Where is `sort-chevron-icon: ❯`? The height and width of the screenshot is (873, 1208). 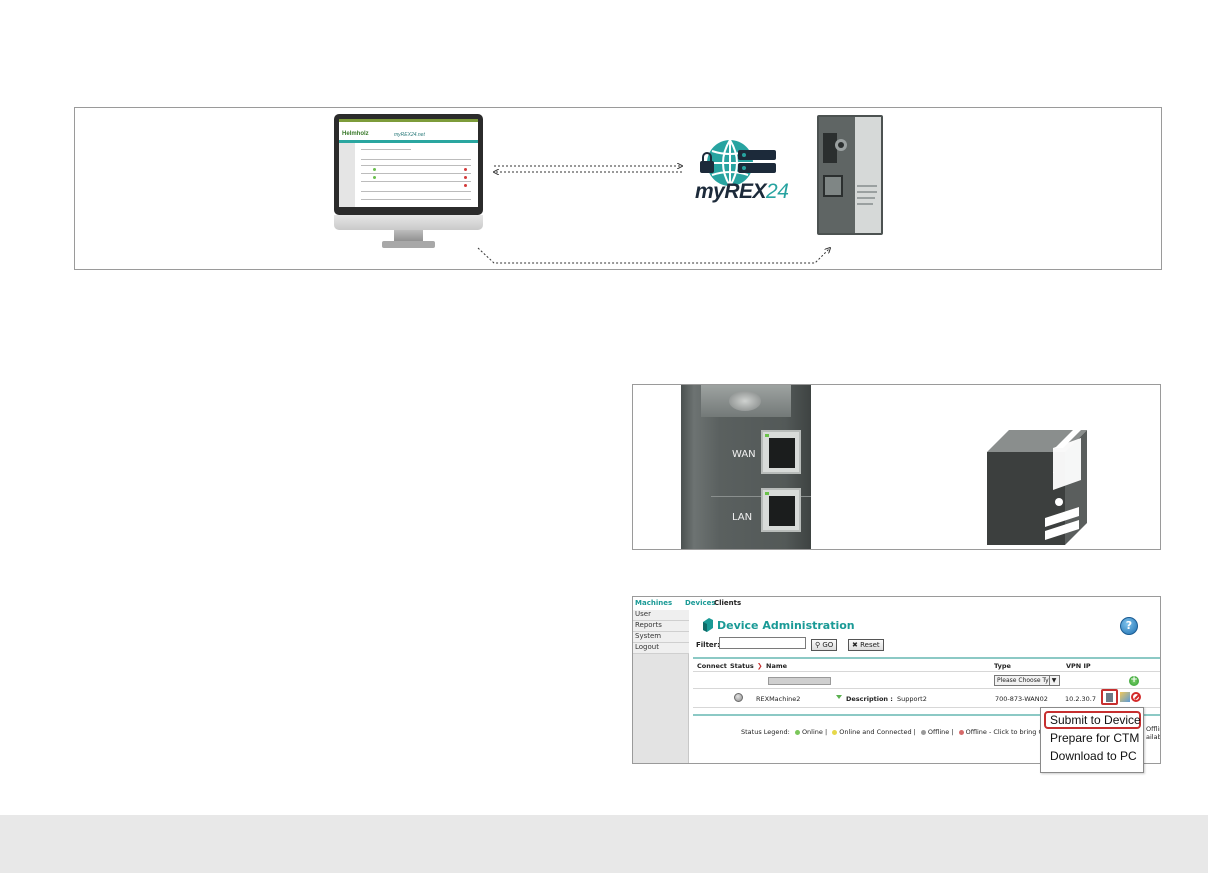 sort-chevron-icon: ❯ is located at coordinates (759, 666).